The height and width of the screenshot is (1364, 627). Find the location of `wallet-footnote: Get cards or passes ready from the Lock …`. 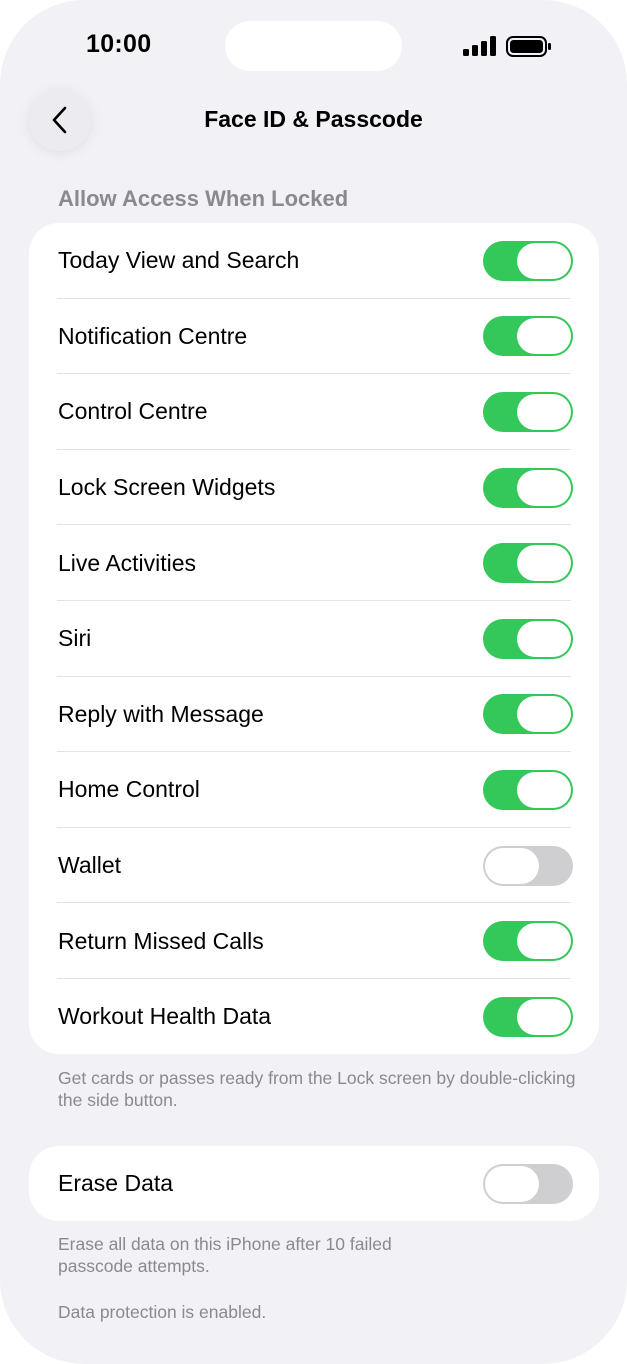

wallet-footnote: Get cards or passes ready from the Lock … is located at coordinates (317, 1089).